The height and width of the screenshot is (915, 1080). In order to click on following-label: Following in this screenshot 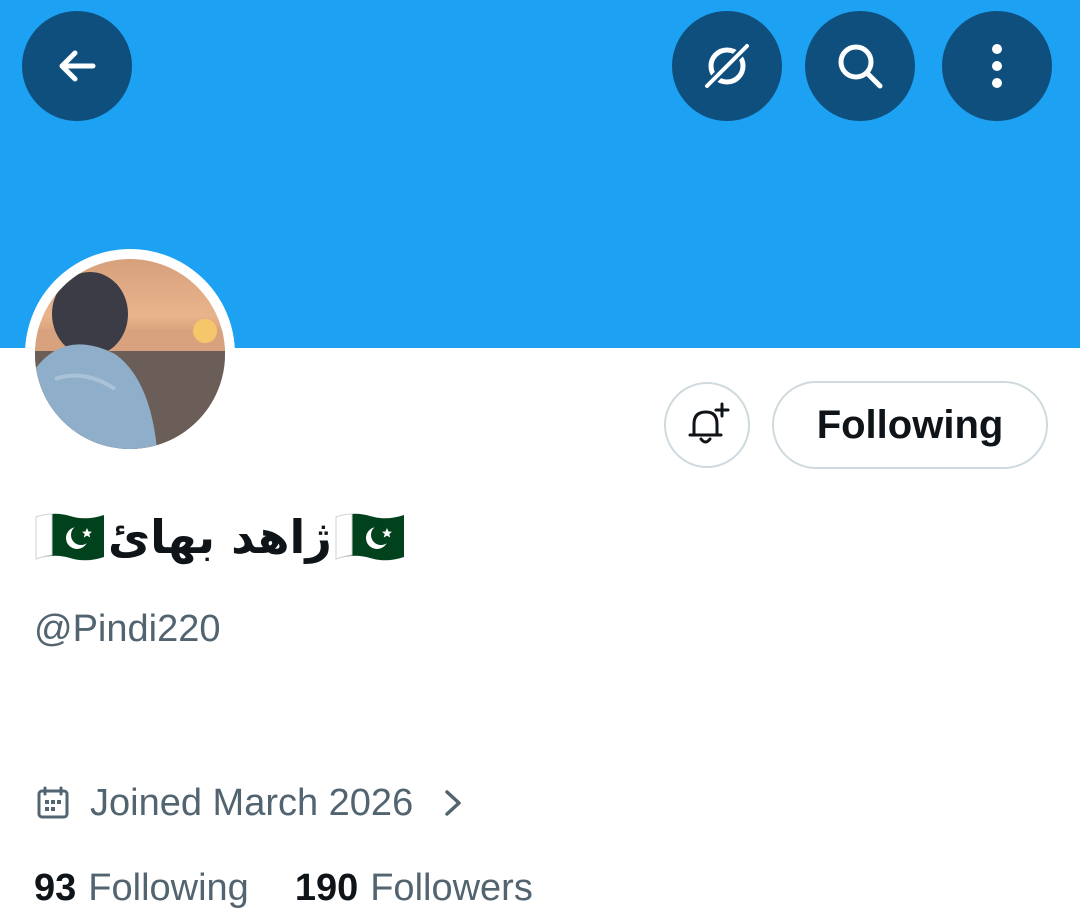, I will do `click(168, 887)`.